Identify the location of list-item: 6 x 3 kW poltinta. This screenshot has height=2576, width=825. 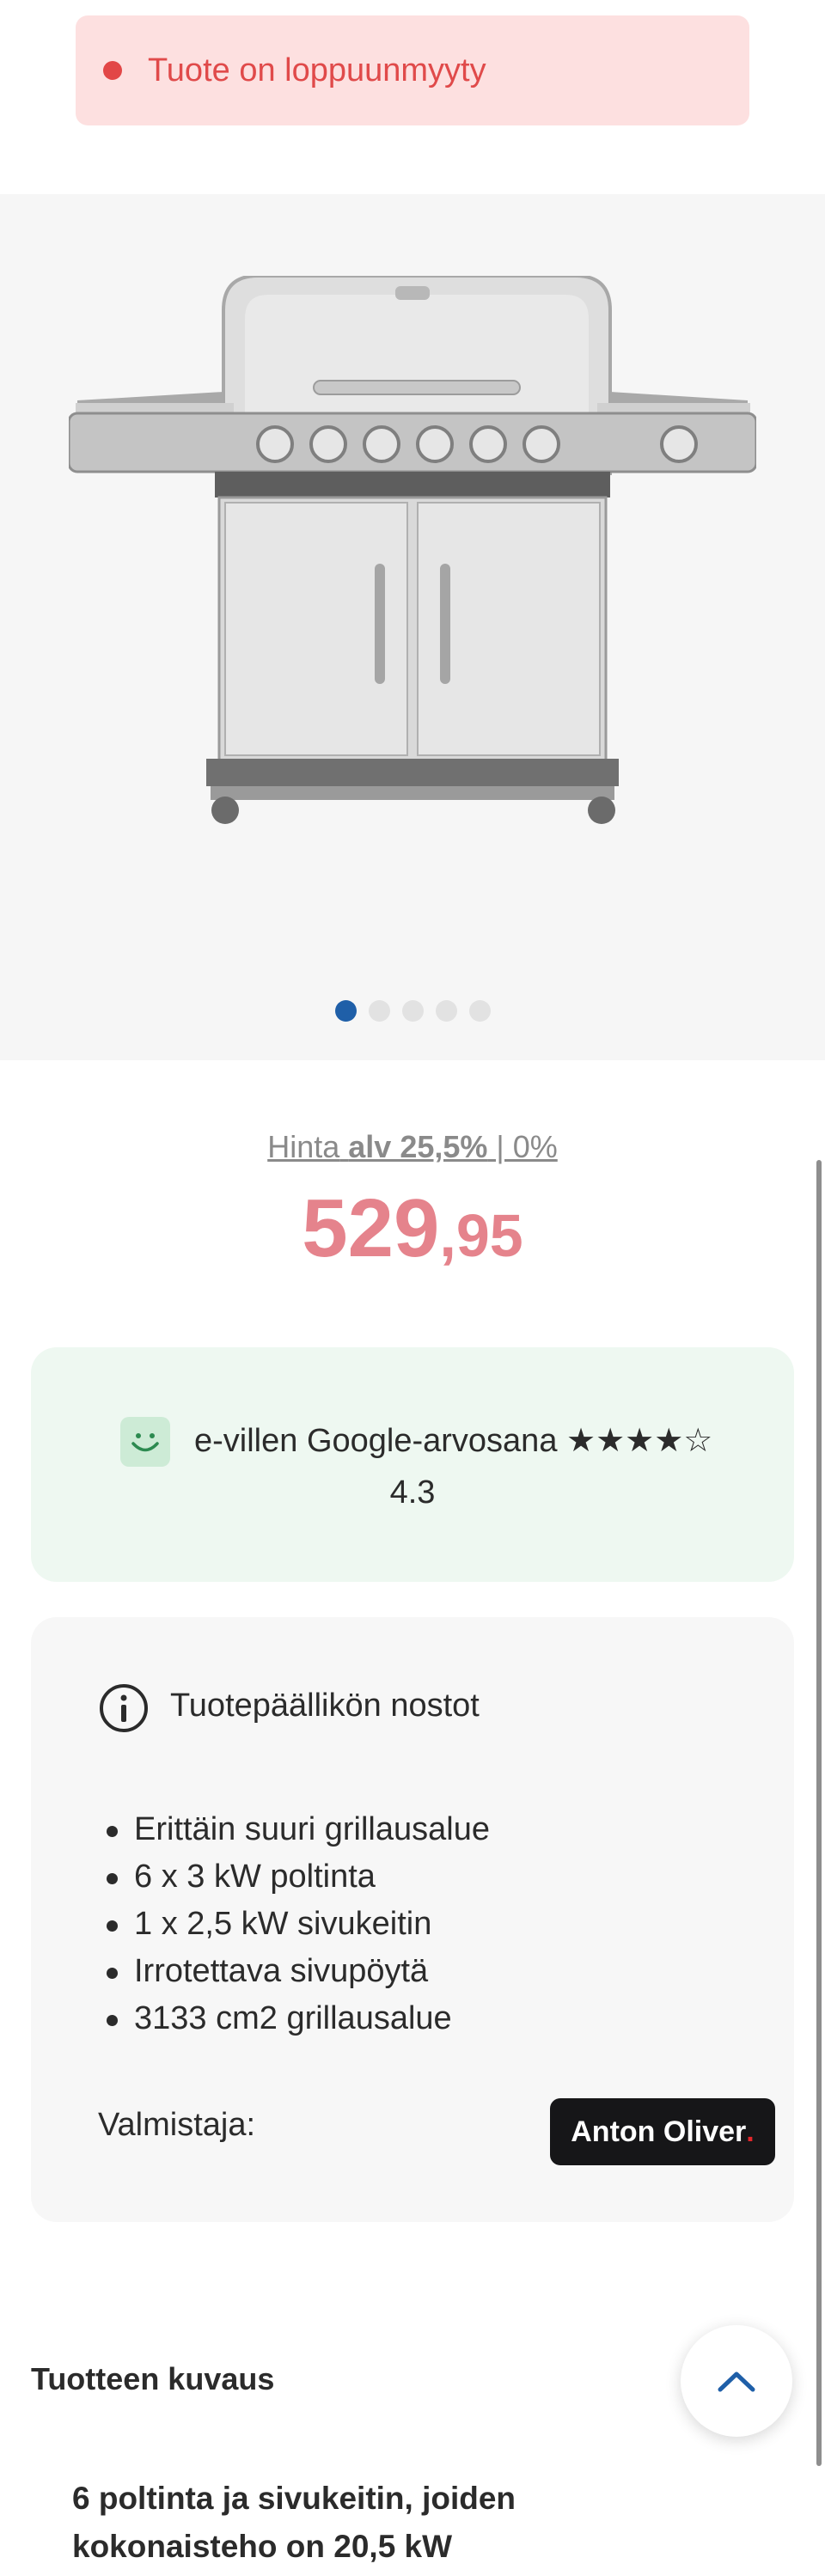
(298, 1877).